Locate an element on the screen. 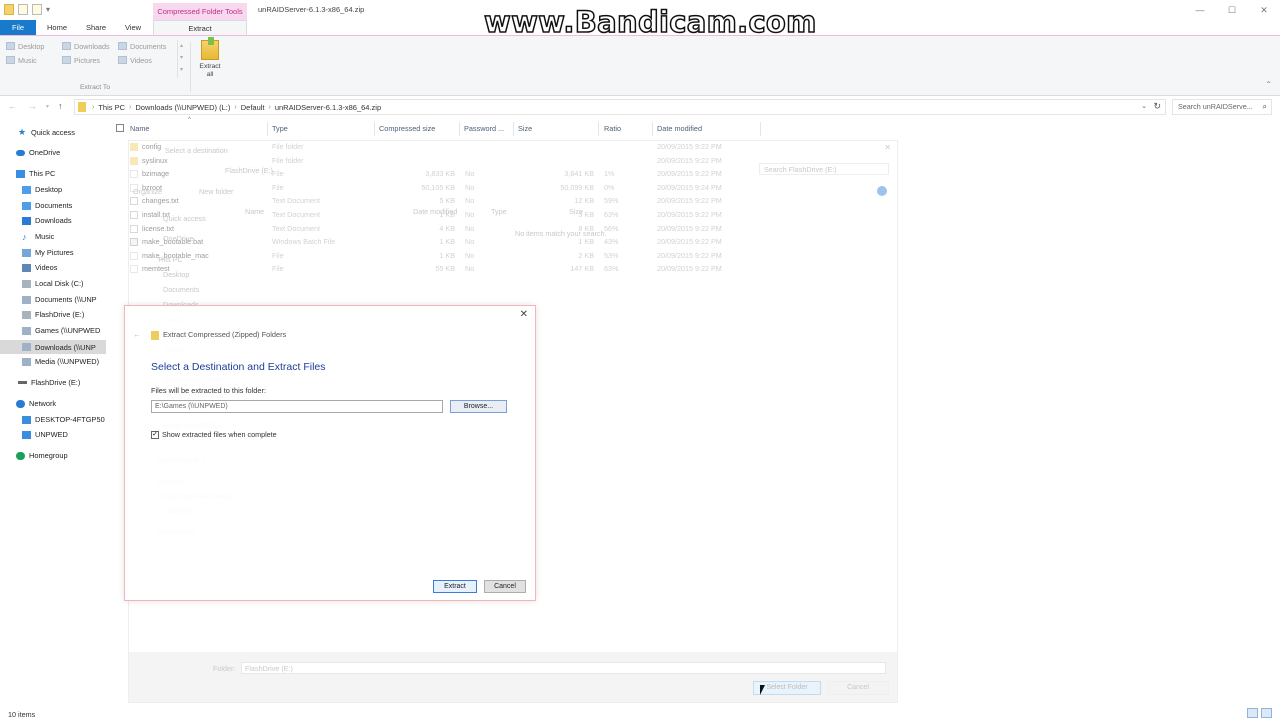 The height and width of the screenshot is (720, 1280). dialog-close-button: ✕ is located at coordinates (524, 314).